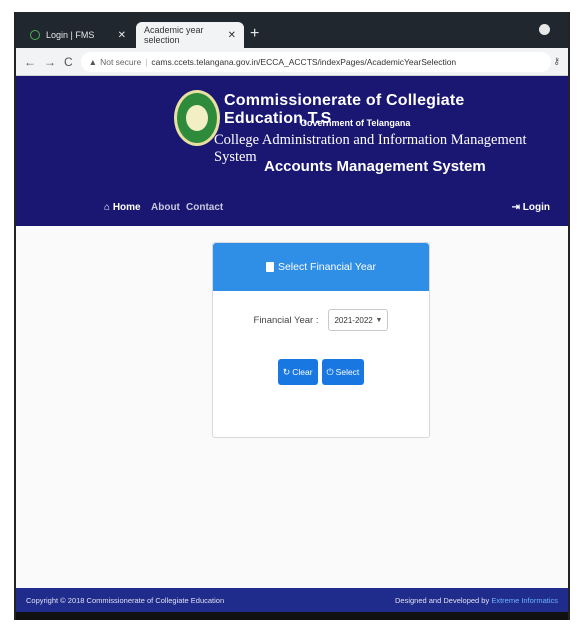 Image resolution: width=581 pixels, height=628 pixels. What do you see at coordinates (121, 61) in the screenshot?
I see `security-status: Not secure` at bounding box center [121, 61].